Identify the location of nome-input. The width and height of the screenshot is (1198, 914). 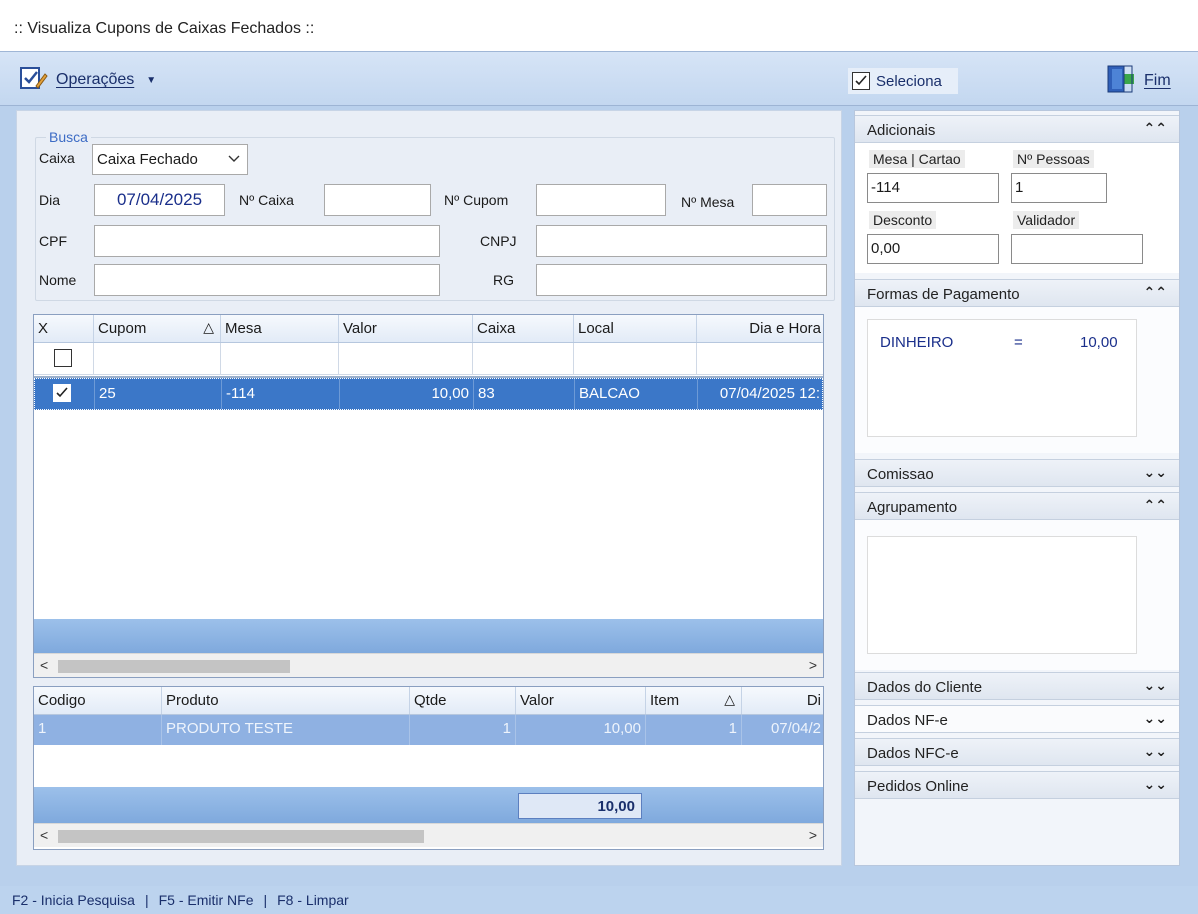
(267, 280).